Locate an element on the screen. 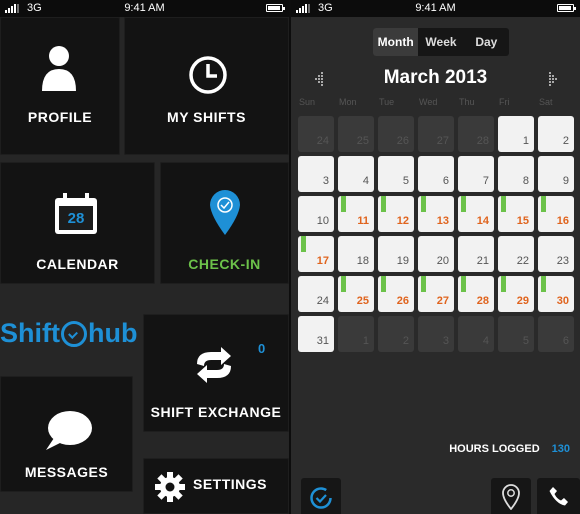 This screenshot has height=514, width=580. weekday-label: Sun is located at coordinates (307, 102).